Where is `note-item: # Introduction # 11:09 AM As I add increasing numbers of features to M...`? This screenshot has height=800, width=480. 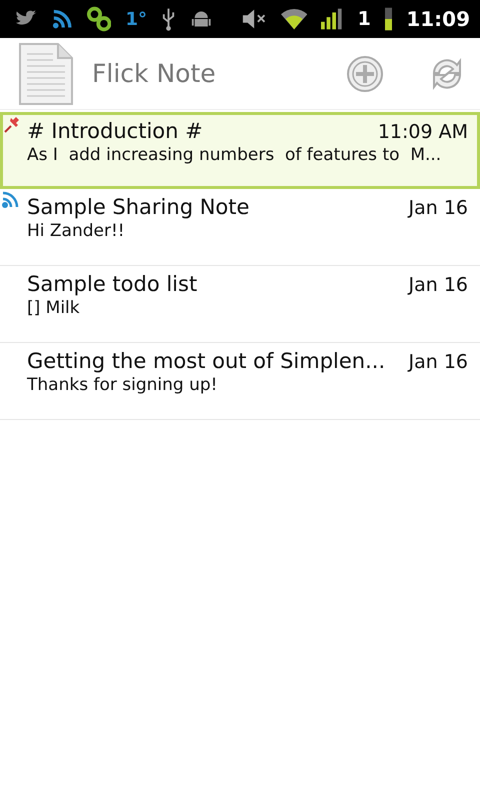 note-item: # Introduction # 11:09 AM As I add increasing numbers of features to M... is located at coordinates (240, 150).